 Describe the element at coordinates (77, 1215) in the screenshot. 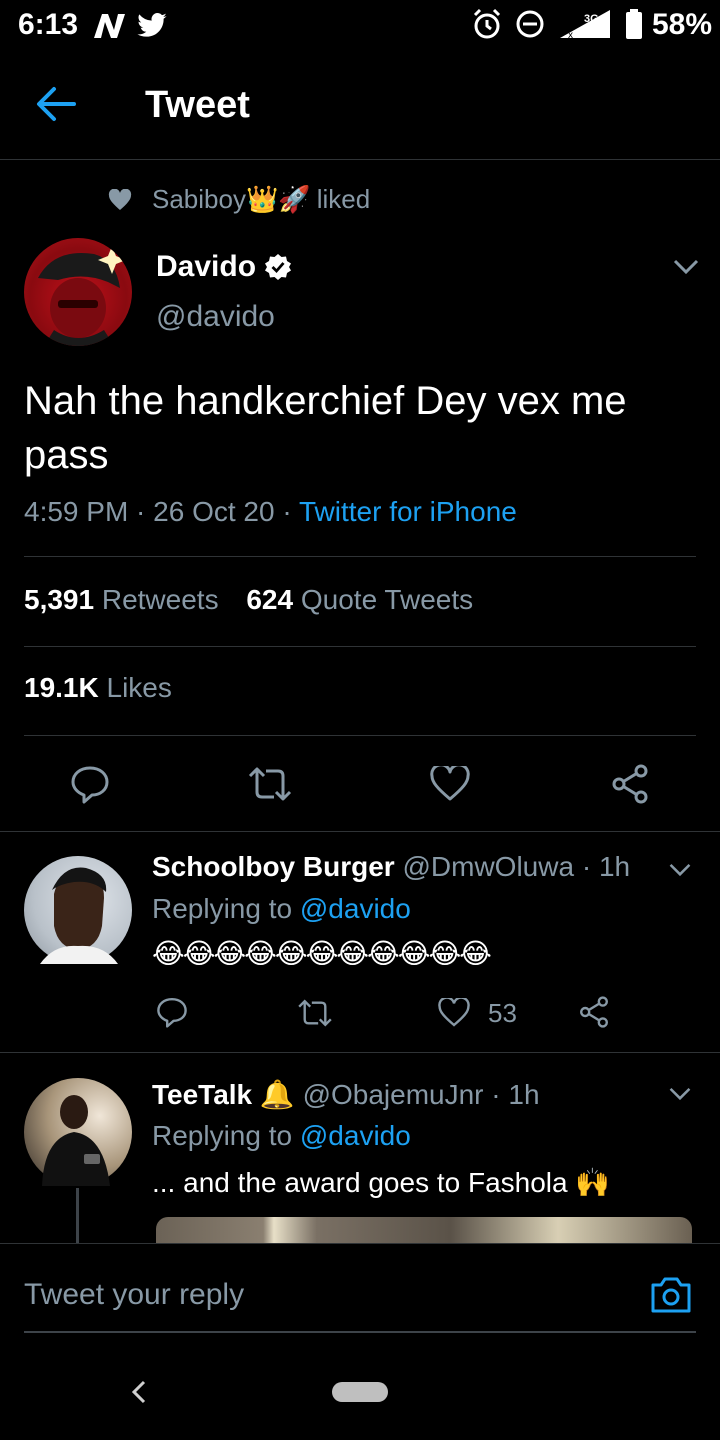

I see `thread-line` at that location.